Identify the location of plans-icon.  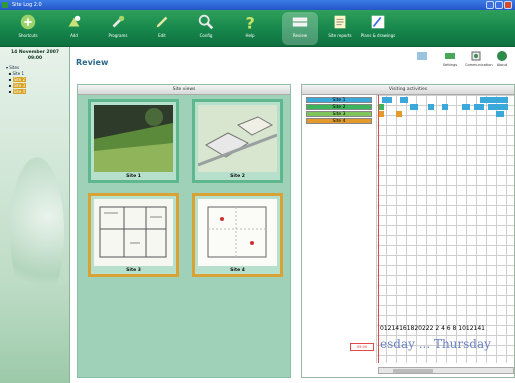
(378, 22).